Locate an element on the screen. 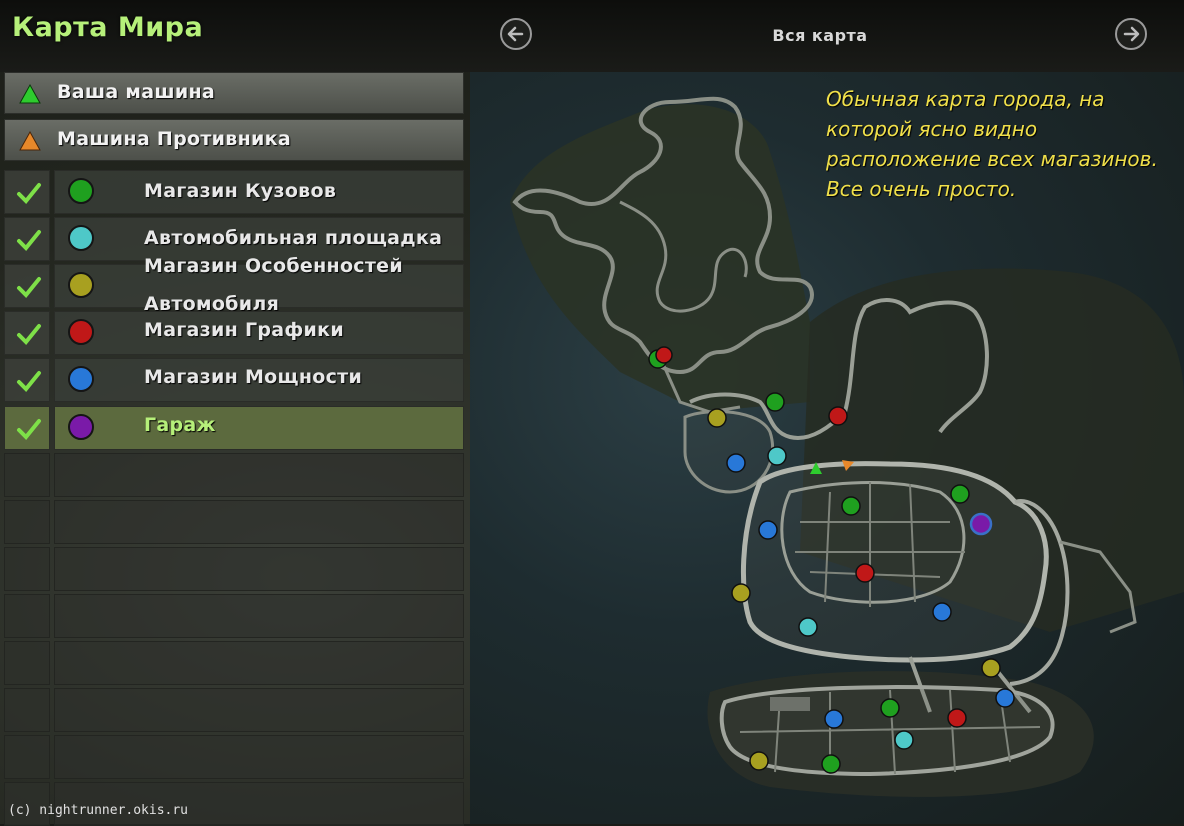 The image size is (1184, 826). purple-dot-icon is located at coordinates (81, 427).